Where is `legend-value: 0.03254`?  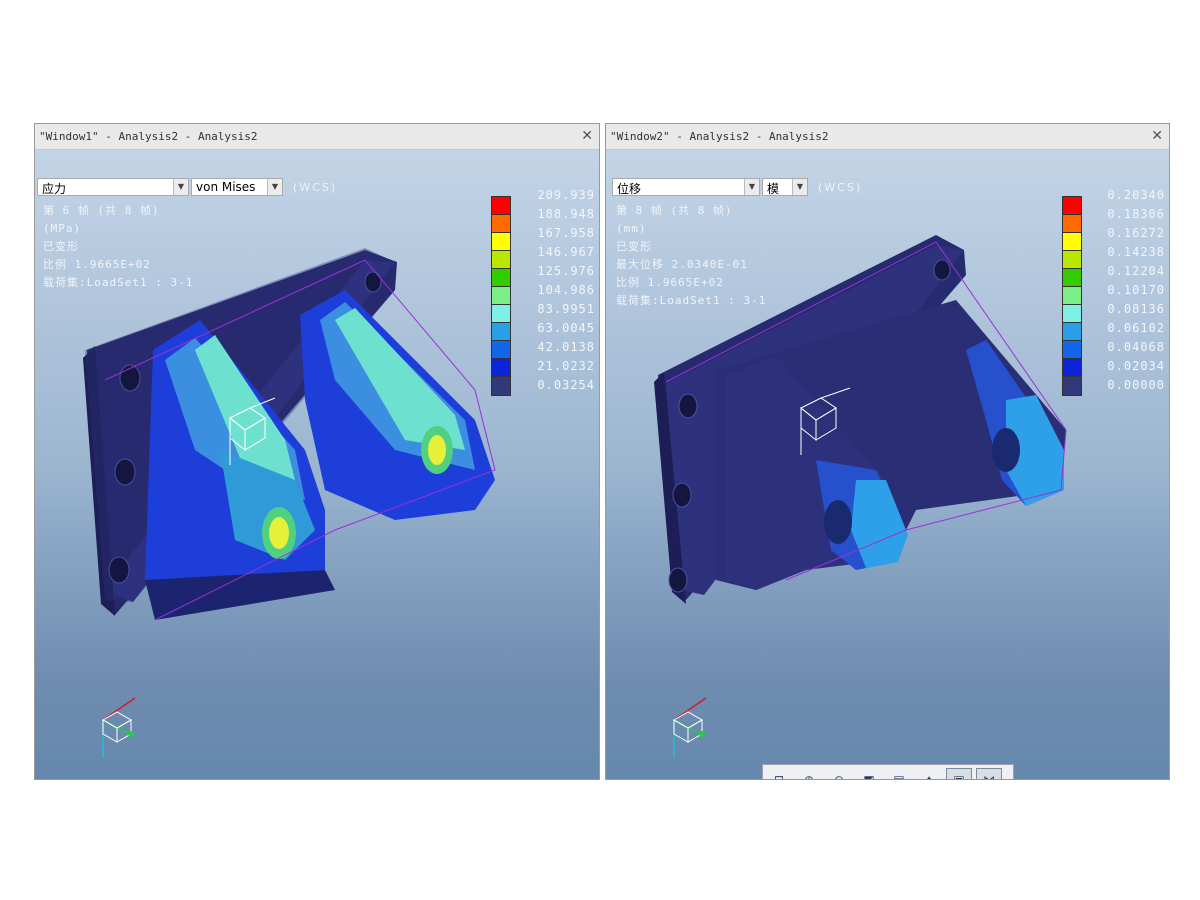 legend-value: 0.03254 is located at coordinates (566, 385).